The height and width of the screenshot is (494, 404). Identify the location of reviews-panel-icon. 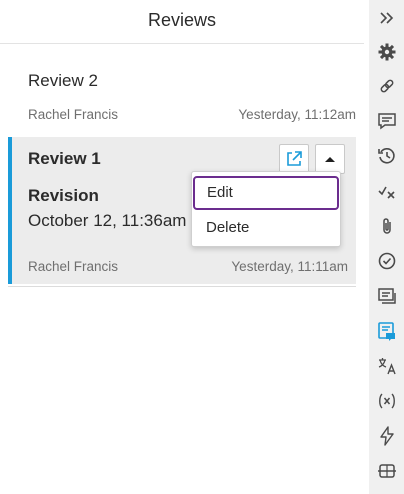
(386, 331).